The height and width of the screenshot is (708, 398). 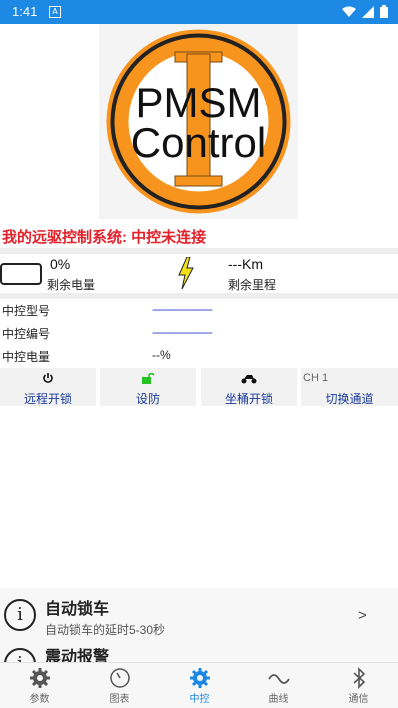 What do you see at coordinates (48, 379) in the screenshot?
I see `power-icon` at bounding box center [48, 379].